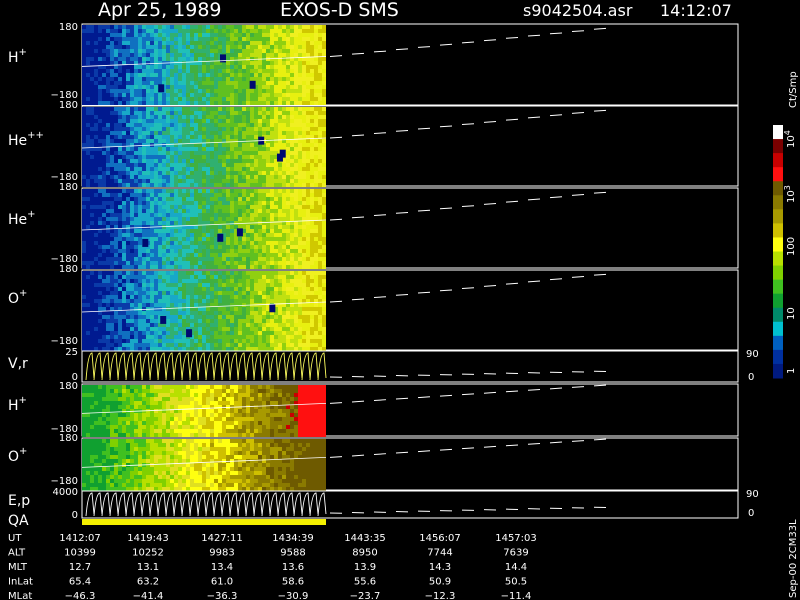 The image size is (800, 600). Describe the element at coordinates (373, 409) in the screenshot. I see `panel-6: H+180−180` at that location.